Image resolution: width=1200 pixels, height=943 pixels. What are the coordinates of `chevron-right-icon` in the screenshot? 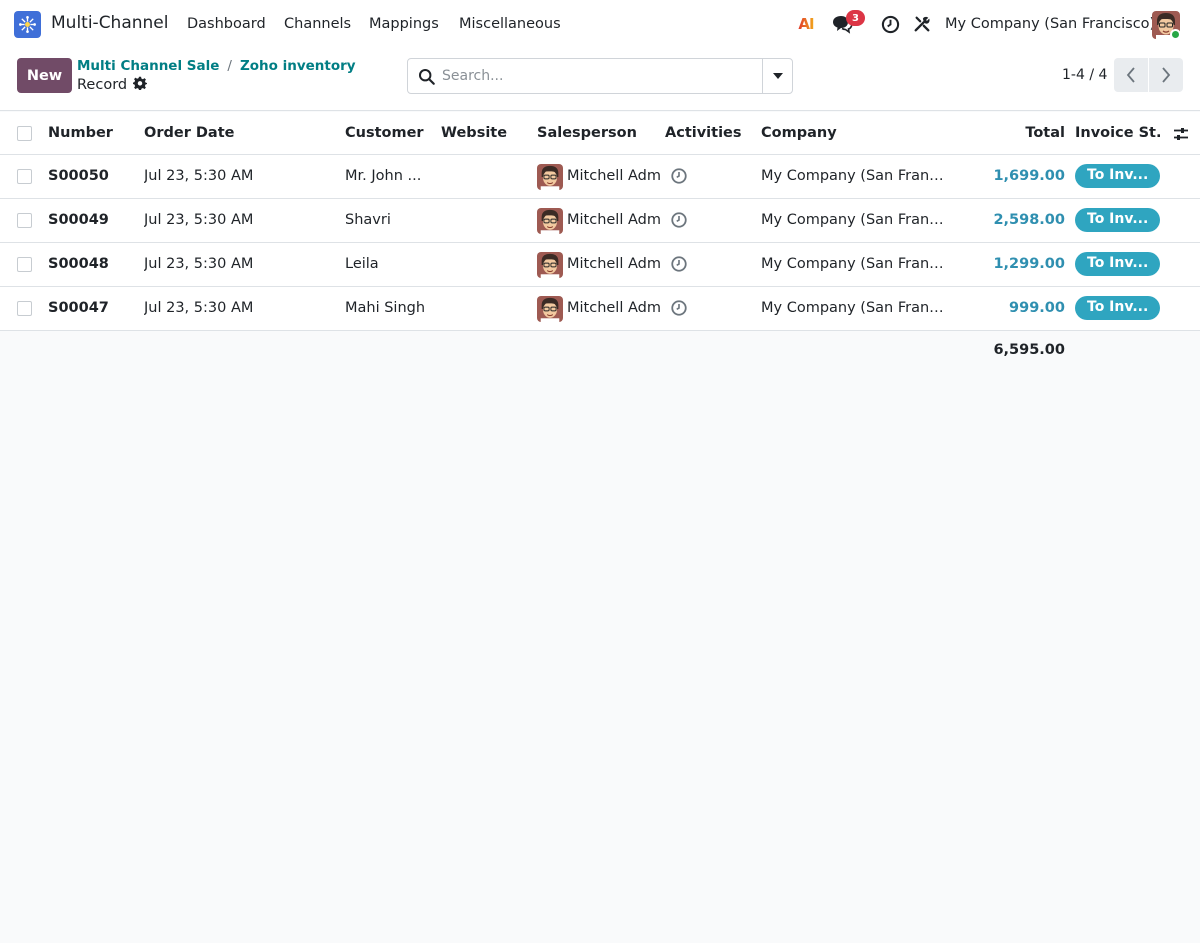 It's located at (1166, 75).